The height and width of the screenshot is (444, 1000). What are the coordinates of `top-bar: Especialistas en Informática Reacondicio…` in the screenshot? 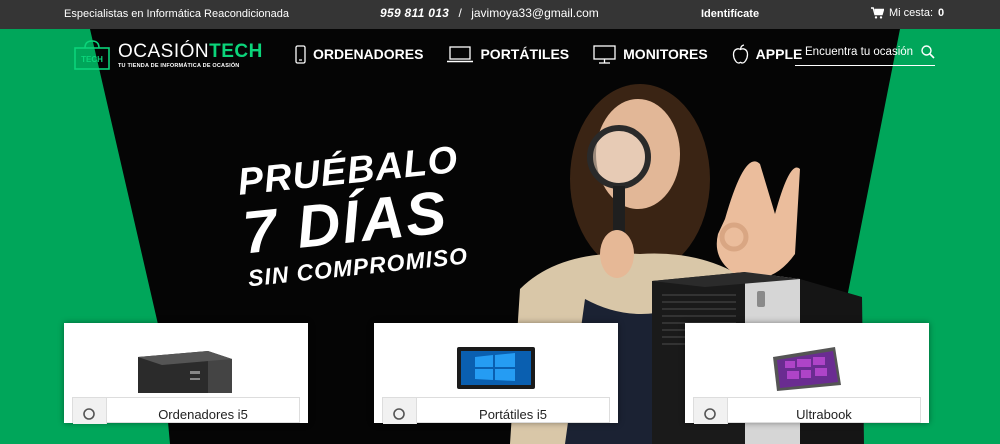 It's located at (500, 14).